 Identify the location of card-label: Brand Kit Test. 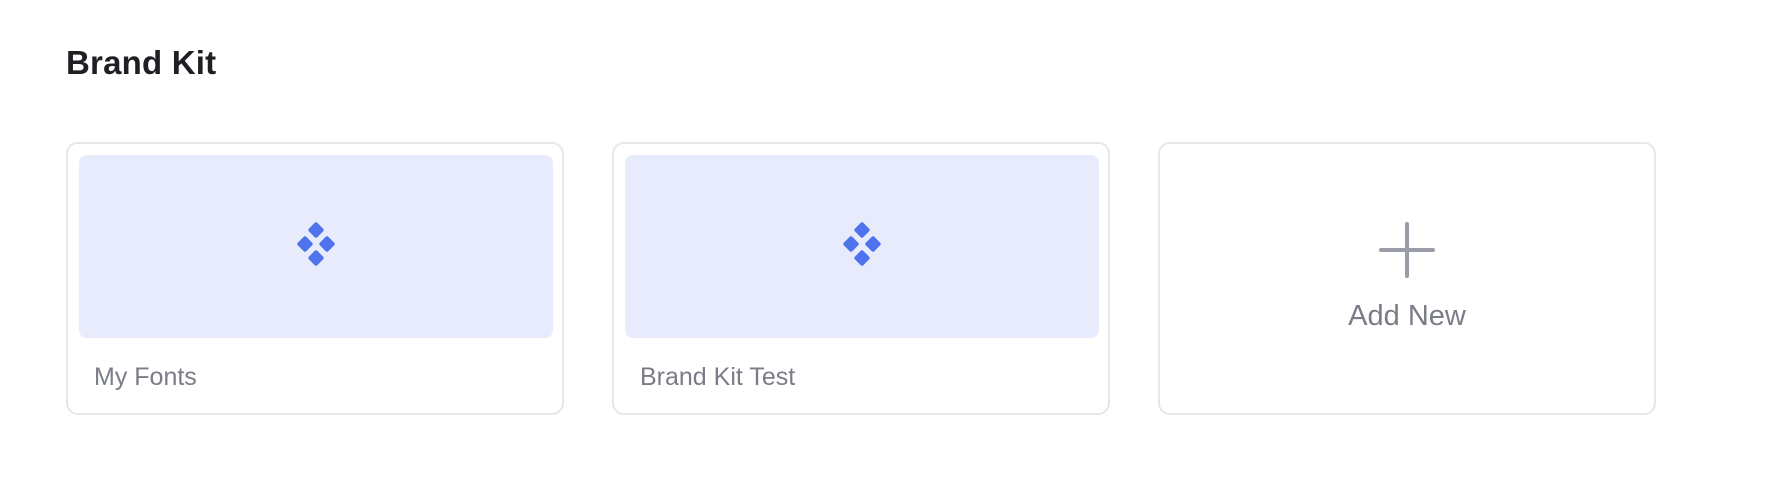
(718, 377).